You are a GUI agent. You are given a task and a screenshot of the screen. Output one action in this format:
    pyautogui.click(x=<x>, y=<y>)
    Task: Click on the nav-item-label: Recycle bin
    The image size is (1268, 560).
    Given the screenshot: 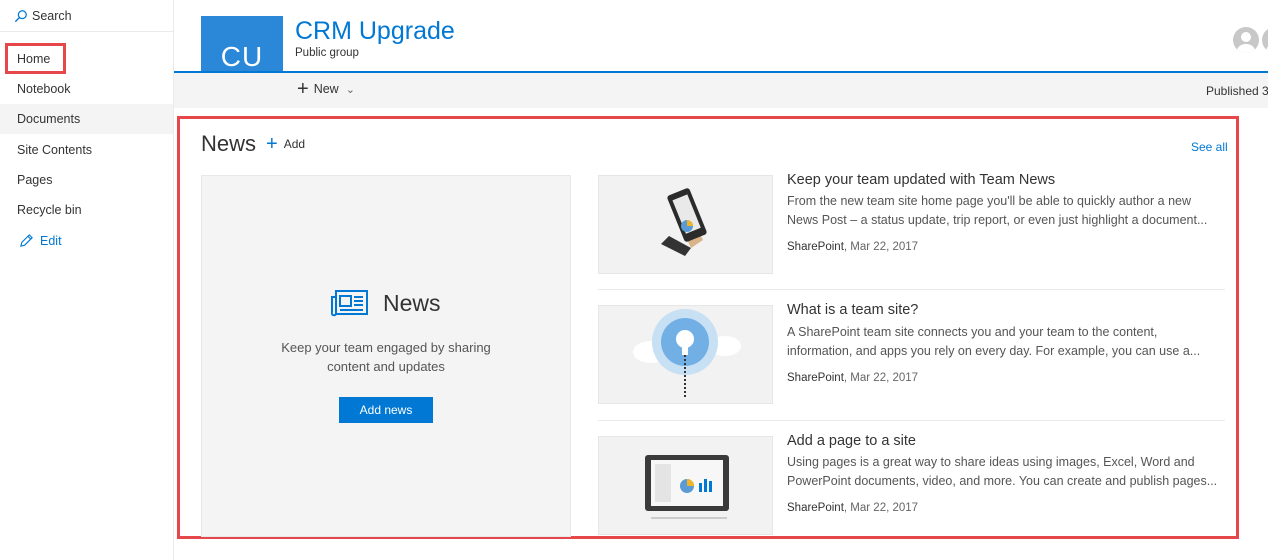 What is the action you would take?
    pyautogui.click(x=49, y=210)
    